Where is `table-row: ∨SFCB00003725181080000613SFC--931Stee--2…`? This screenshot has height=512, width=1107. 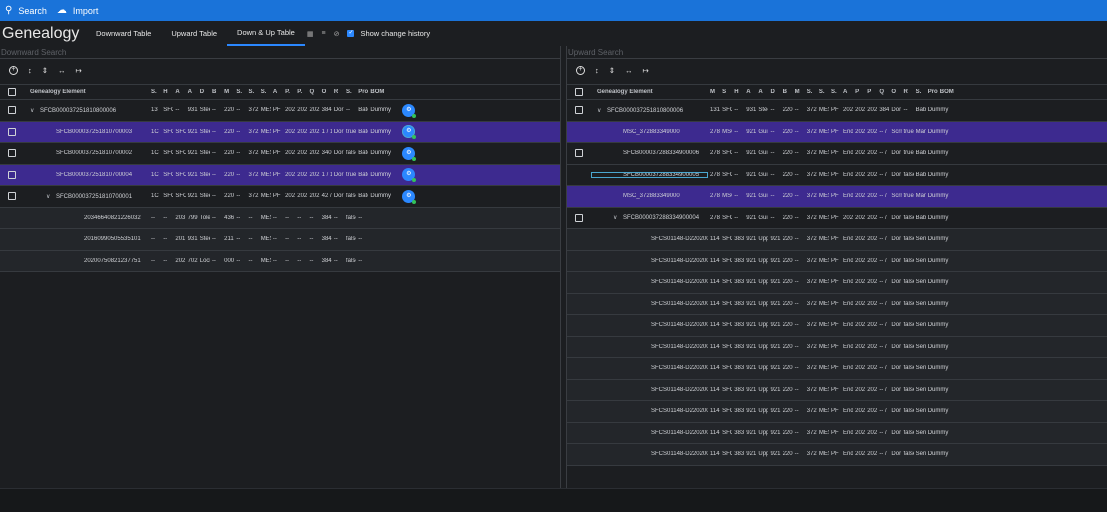
table-row: ∨SFCB00003725181080000613SFC--931Stee--2… is located at coordinates (280, 111).